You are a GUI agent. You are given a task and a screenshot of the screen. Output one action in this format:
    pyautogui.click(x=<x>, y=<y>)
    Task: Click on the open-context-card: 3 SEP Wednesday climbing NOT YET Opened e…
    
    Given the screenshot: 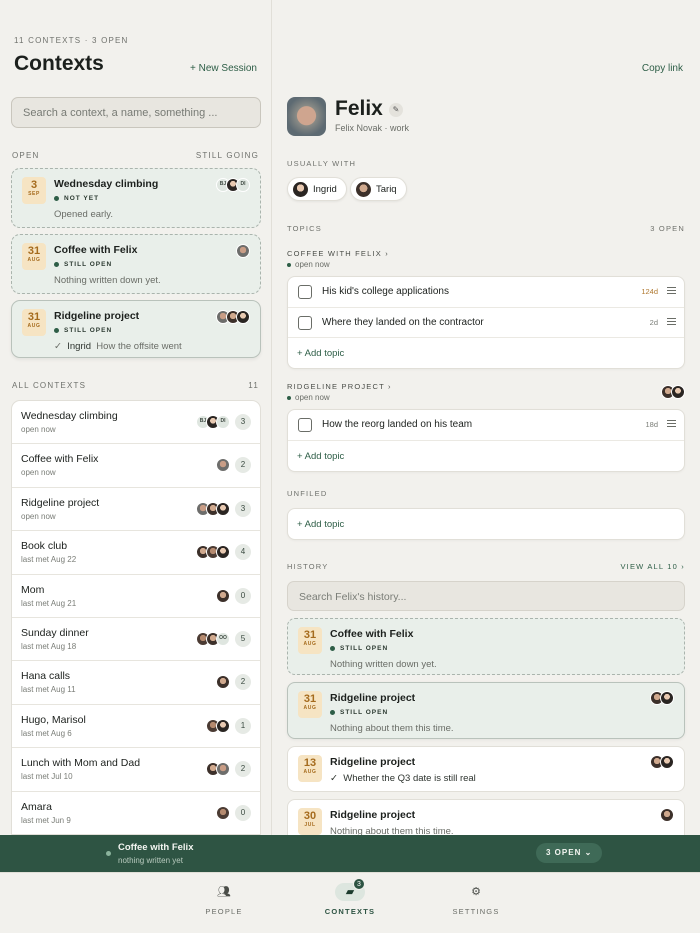 What is the action you would take?
    pyautogui.click(x=136, y=198)
    